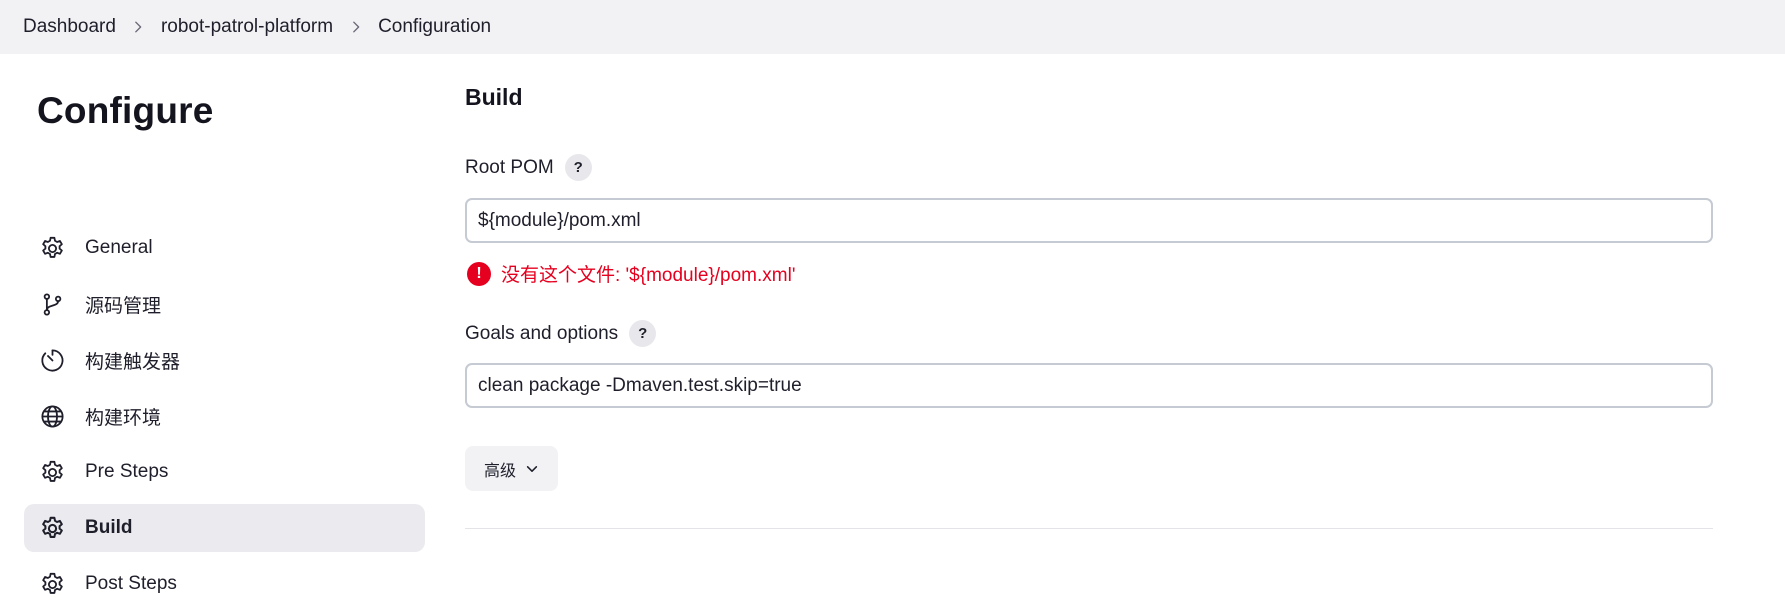 The image size is (1785, 616). Describe the element at coordinates (494, 97) in the screenshot. I see `section-title: Build` at that location.